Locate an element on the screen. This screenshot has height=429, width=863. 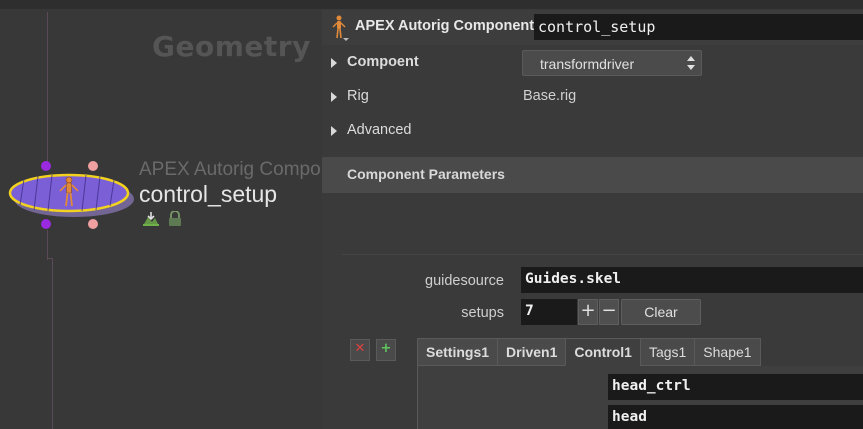
folder-label: Compoent is located at coordinates (383, 62).